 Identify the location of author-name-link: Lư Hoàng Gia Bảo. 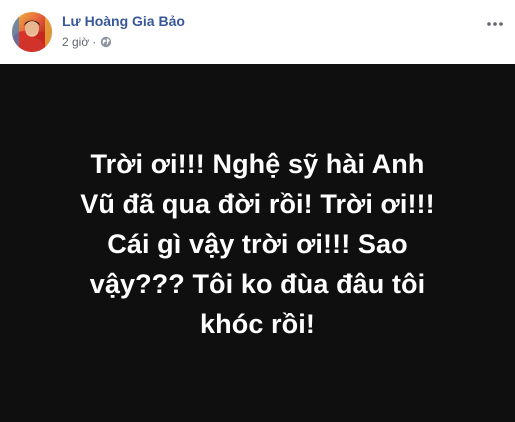
(123, 21).